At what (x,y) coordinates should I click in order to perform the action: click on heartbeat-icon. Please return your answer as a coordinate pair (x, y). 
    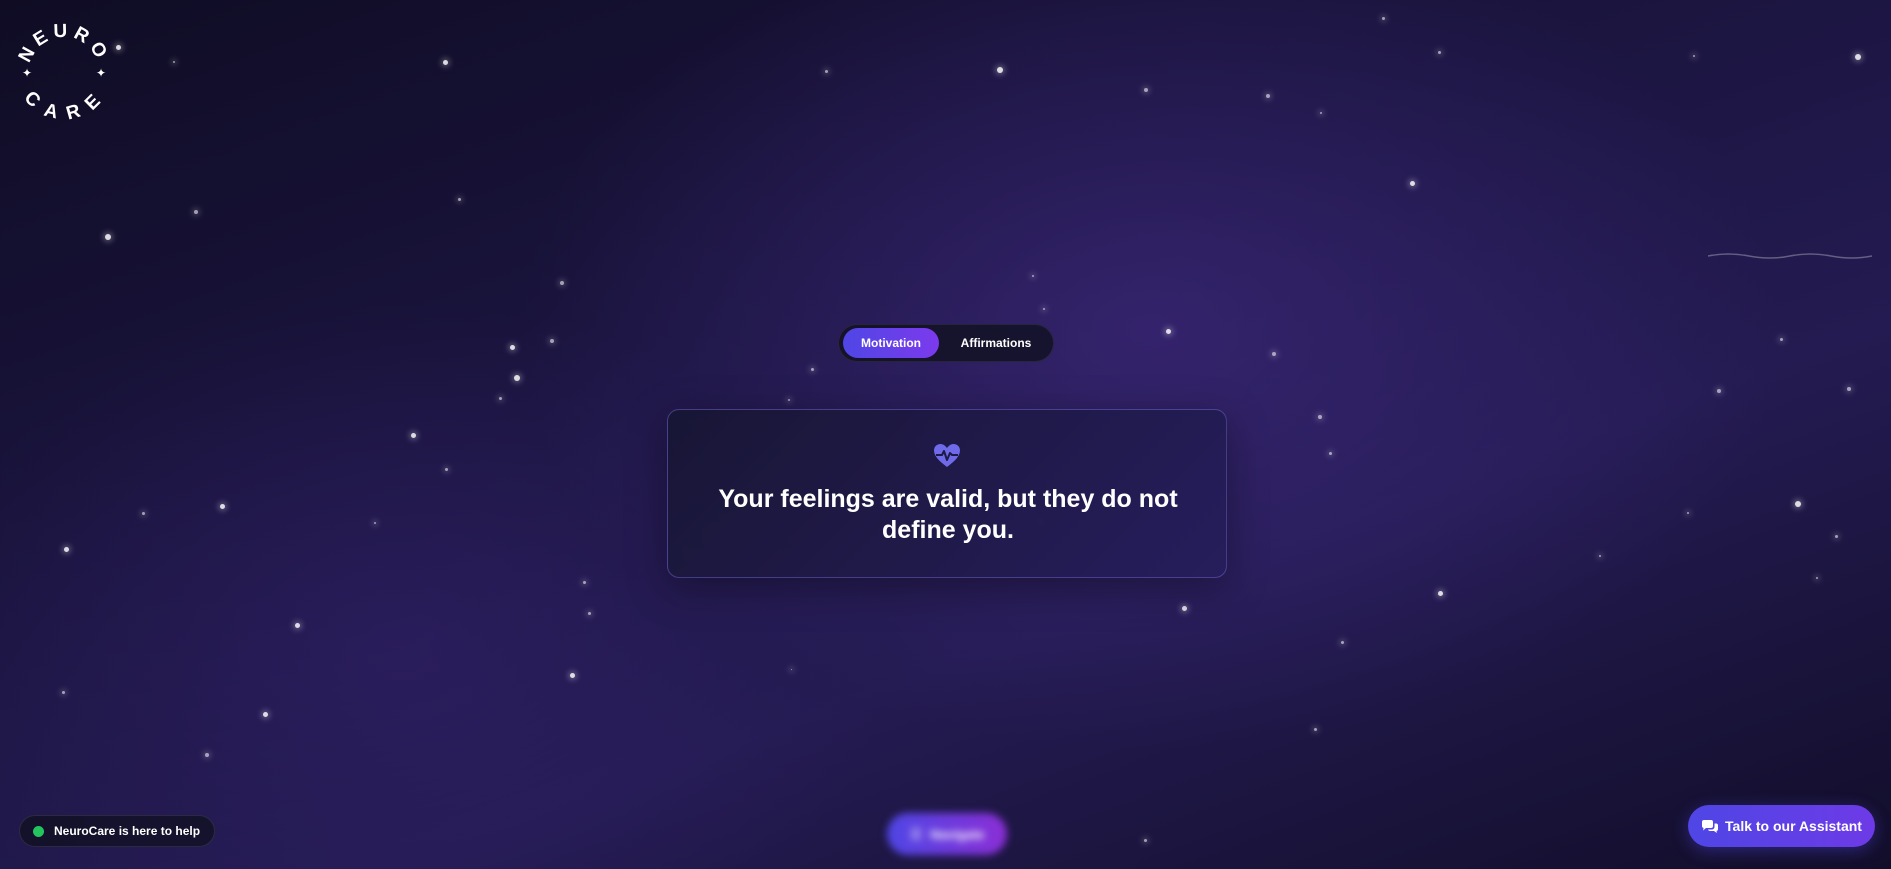
    Looking at the image, I should click on (947, 455).